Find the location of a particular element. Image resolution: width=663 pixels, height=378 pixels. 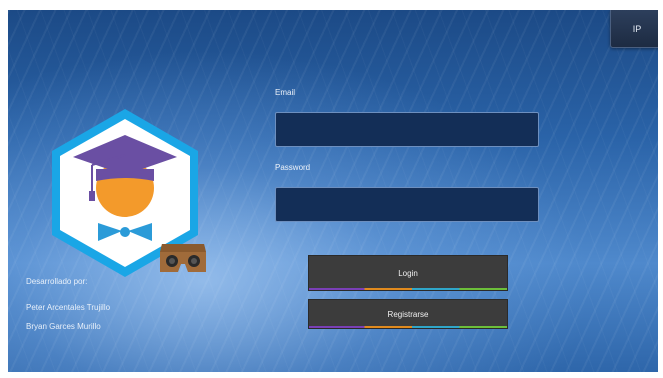

email-field is located at coordinates (407, 129).